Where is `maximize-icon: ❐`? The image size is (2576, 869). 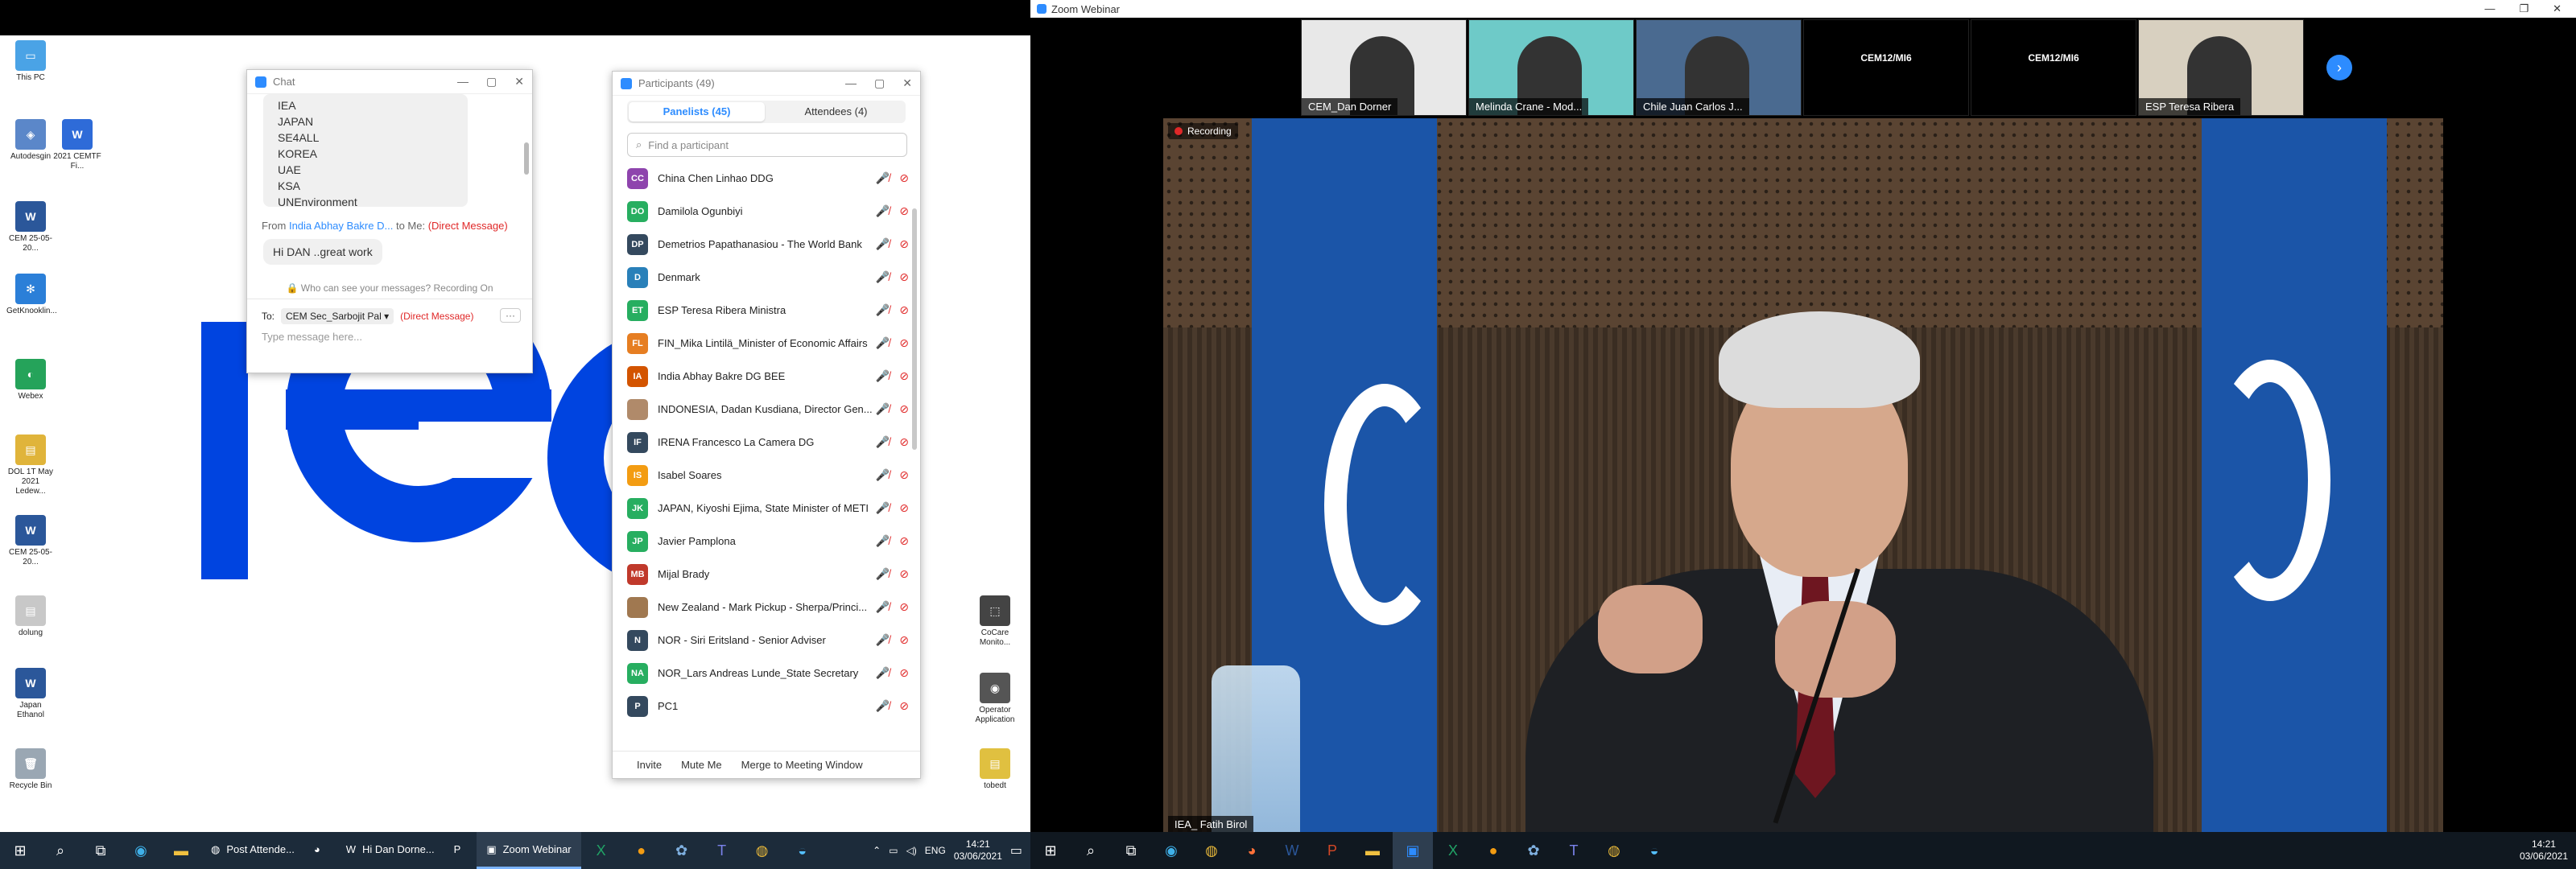
maximize-icon: ❐ is located at coordinates (2524, 8).